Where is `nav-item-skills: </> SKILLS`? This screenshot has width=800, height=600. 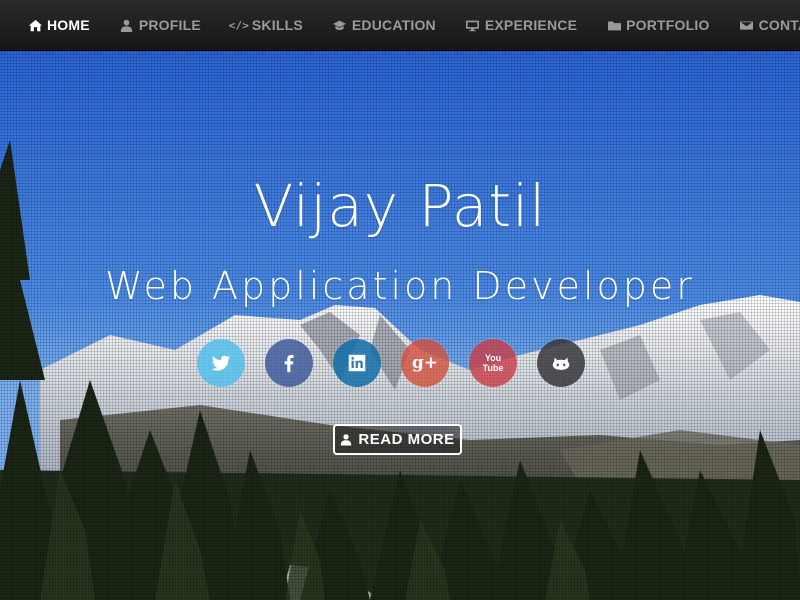
nav-item-skills: </> SKILLS is located at coordinates (265, 25).